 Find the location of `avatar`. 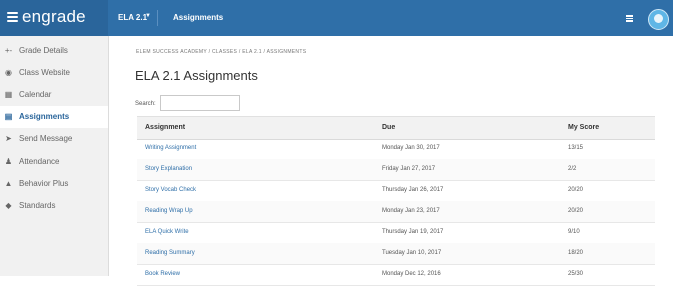

avatar is located at coordinates (658, 19).